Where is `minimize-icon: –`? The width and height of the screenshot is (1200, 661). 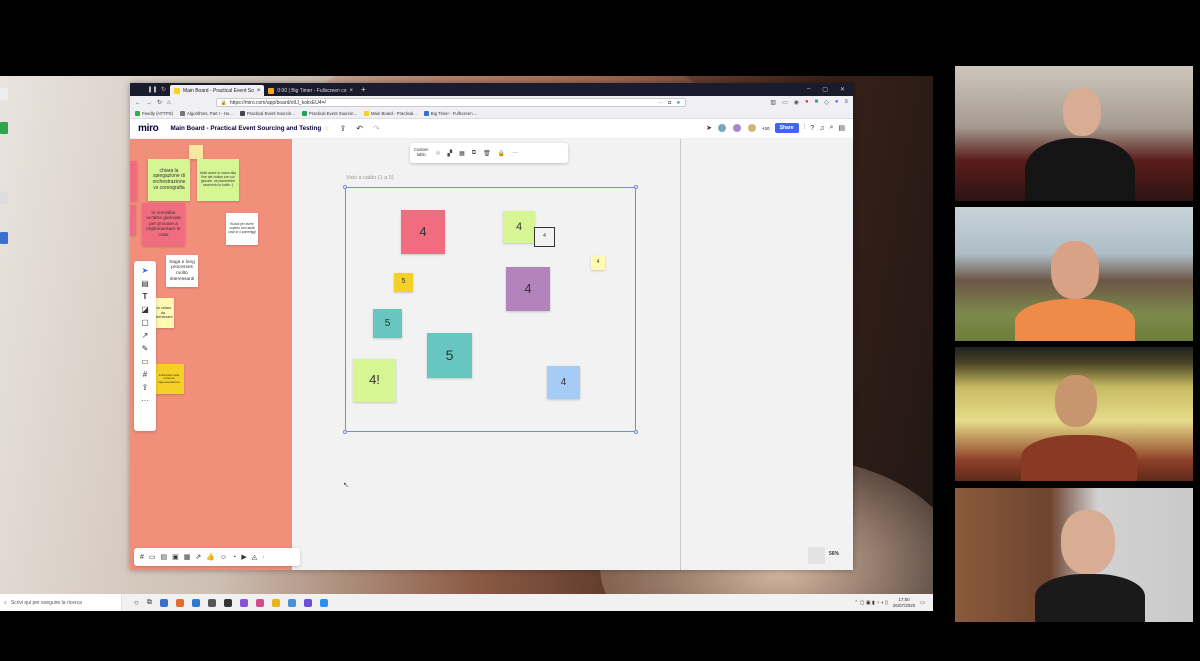
minimize-icon: – is located at coordinates (808, 89).